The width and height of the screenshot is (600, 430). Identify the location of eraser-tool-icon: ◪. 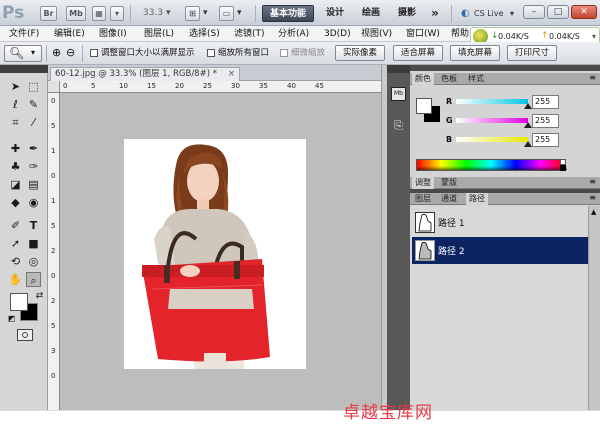
(15, 184).